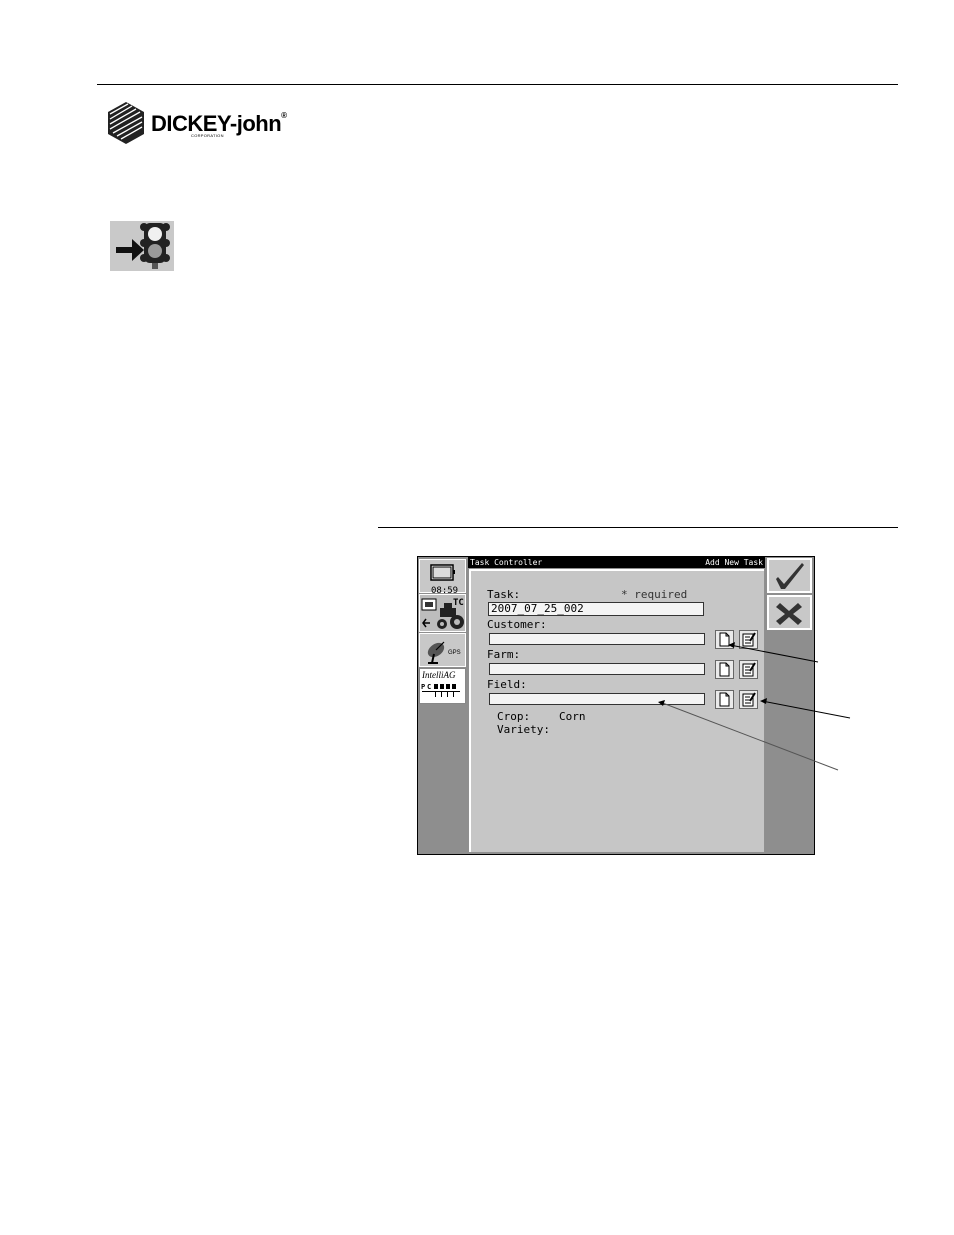 This screenshot has height=1235, width=954. What do you see at coordinates (731, 645) in the screenshot?
I see `callout-arrow-new` at bounding box center [731, 645].